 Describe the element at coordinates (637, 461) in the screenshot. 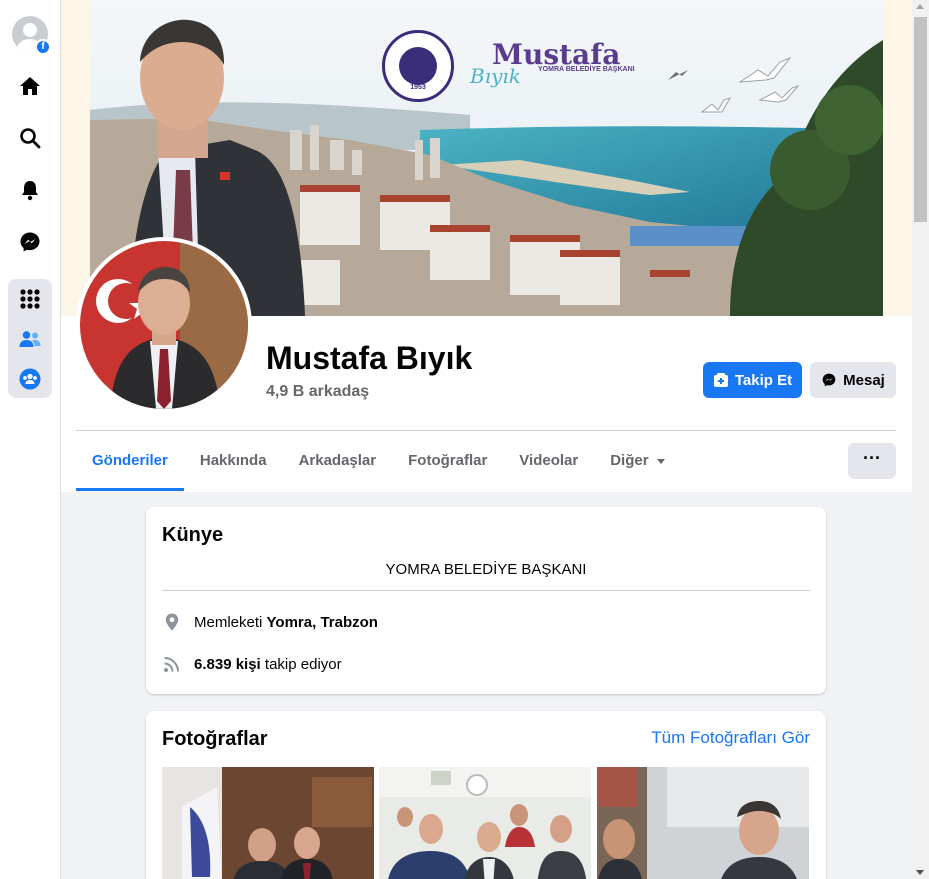

I see `tab-more: Diğer` at that location.